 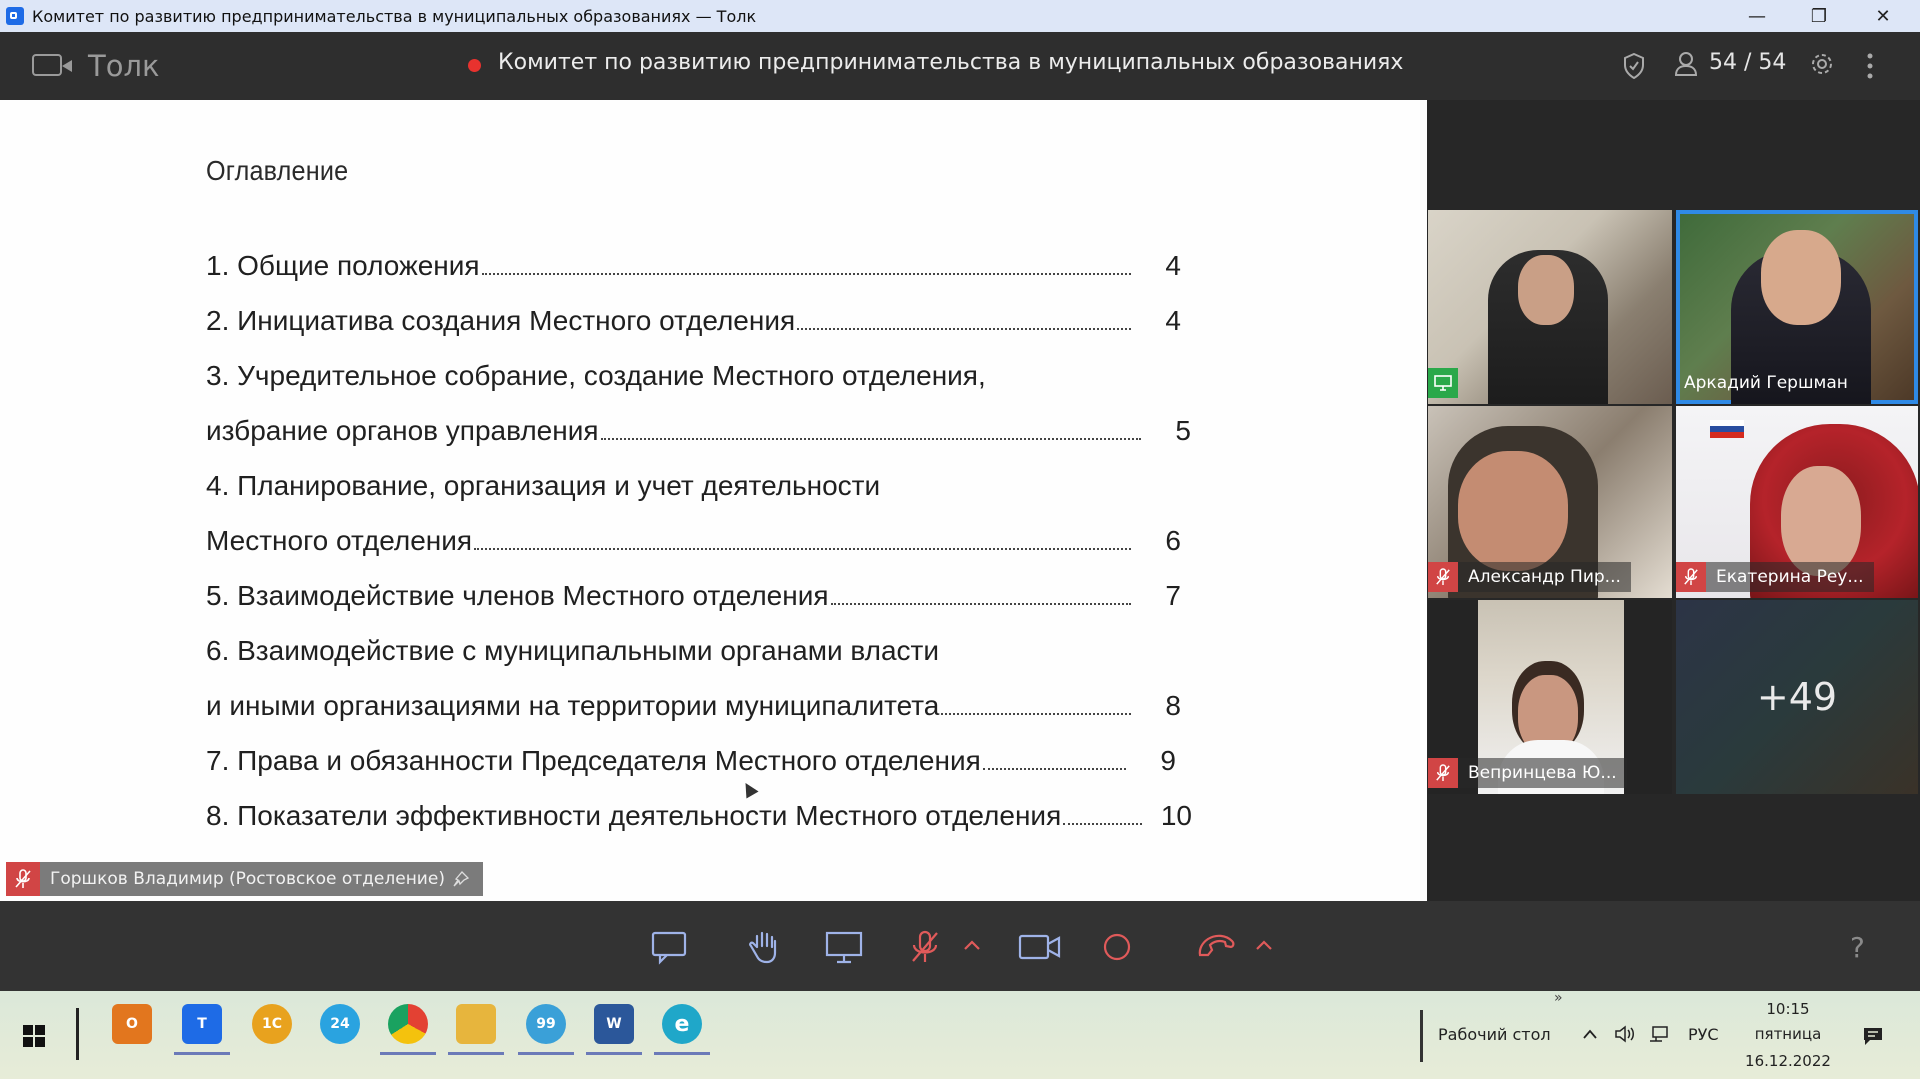 I want to click on hang-up-icon, so click(x=1218, y=947).